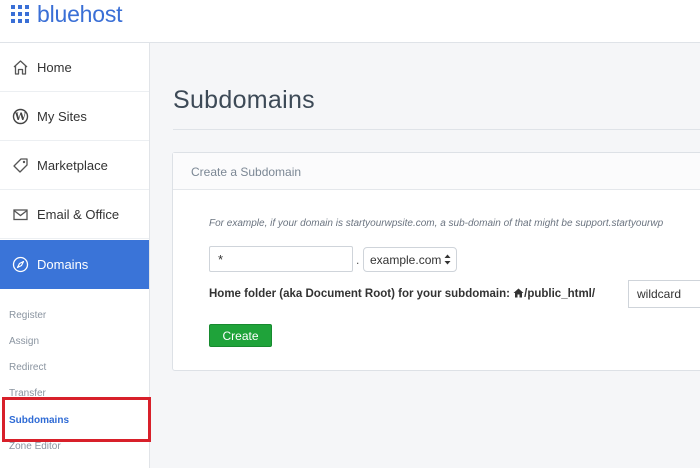  What do you see at coordinates (246, 172) in the screenshot?
I see `panel-header-title: Create a Subdomain` at bounding box center [246, 172].